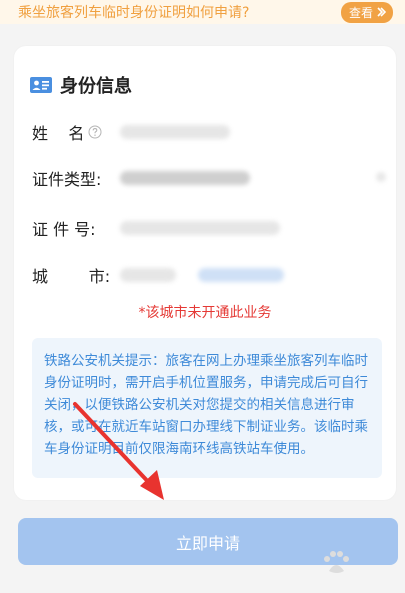  I want to click on id-type-field: 证件类型:, so click(209, 178).